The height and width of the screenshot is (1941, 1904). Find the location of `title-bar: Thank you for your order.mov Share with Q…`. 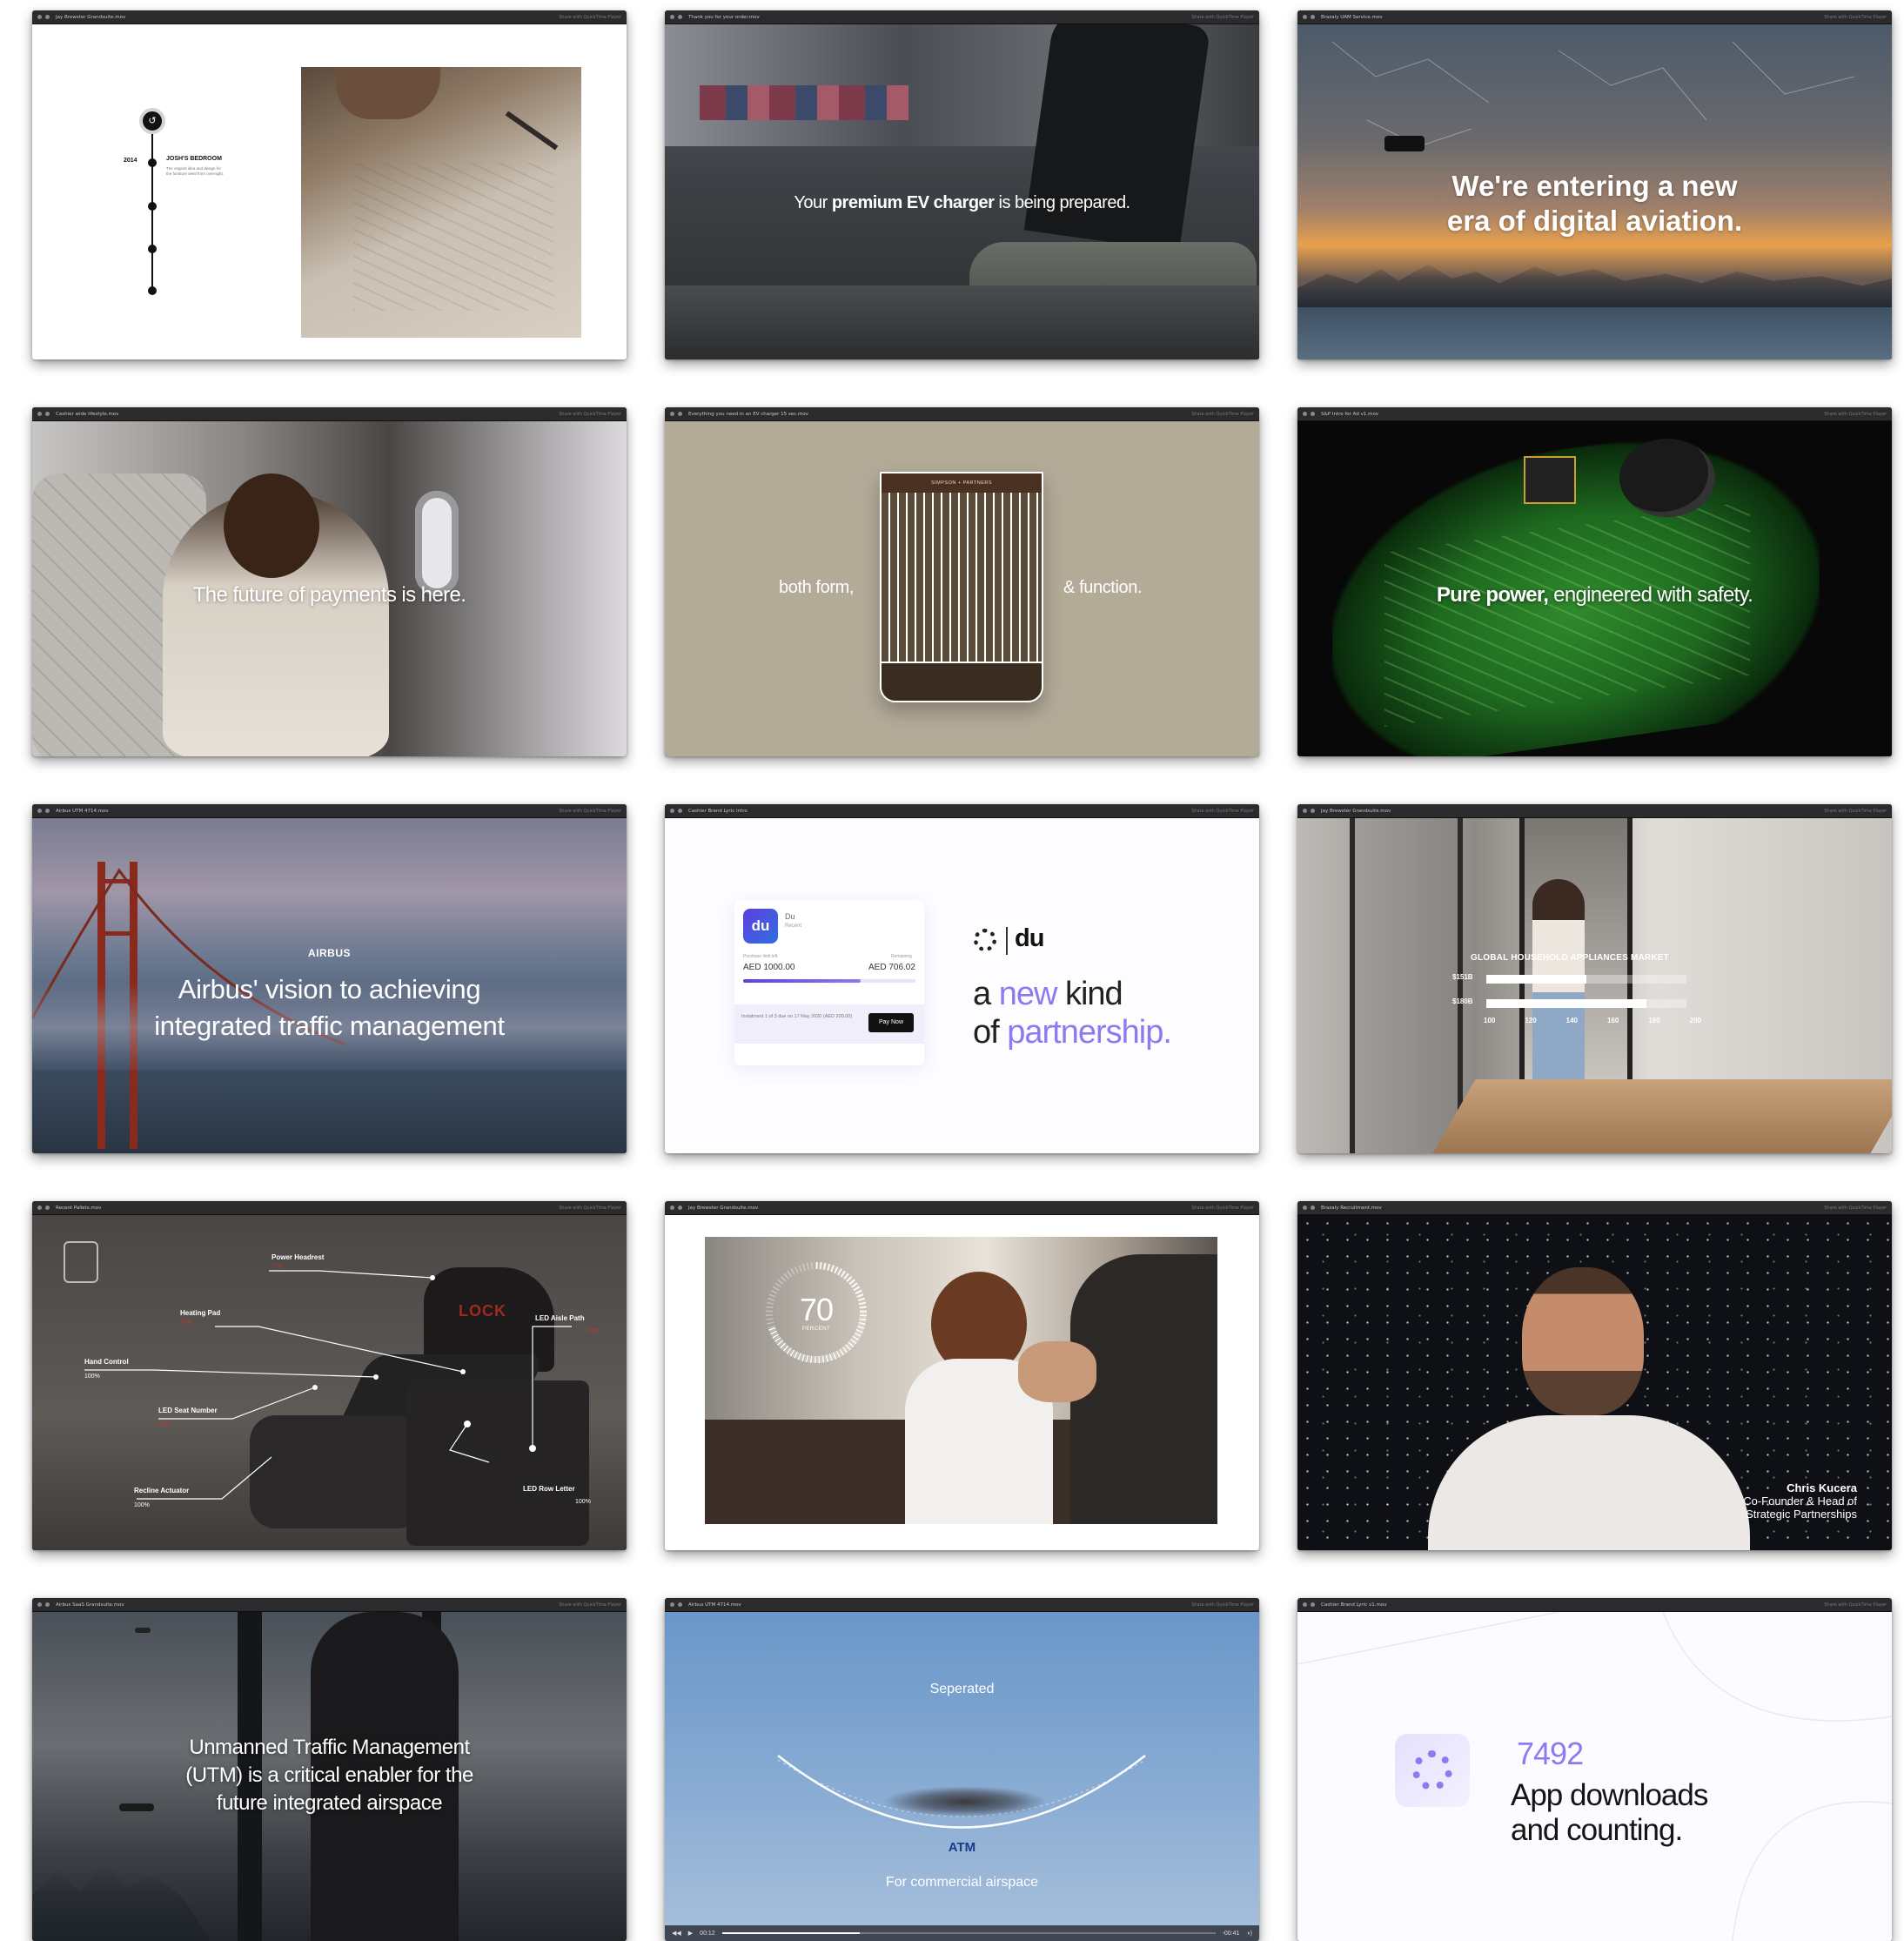

title-bar: Thank you for your order.mov Share with Q… is located at coordinates (962, 17).